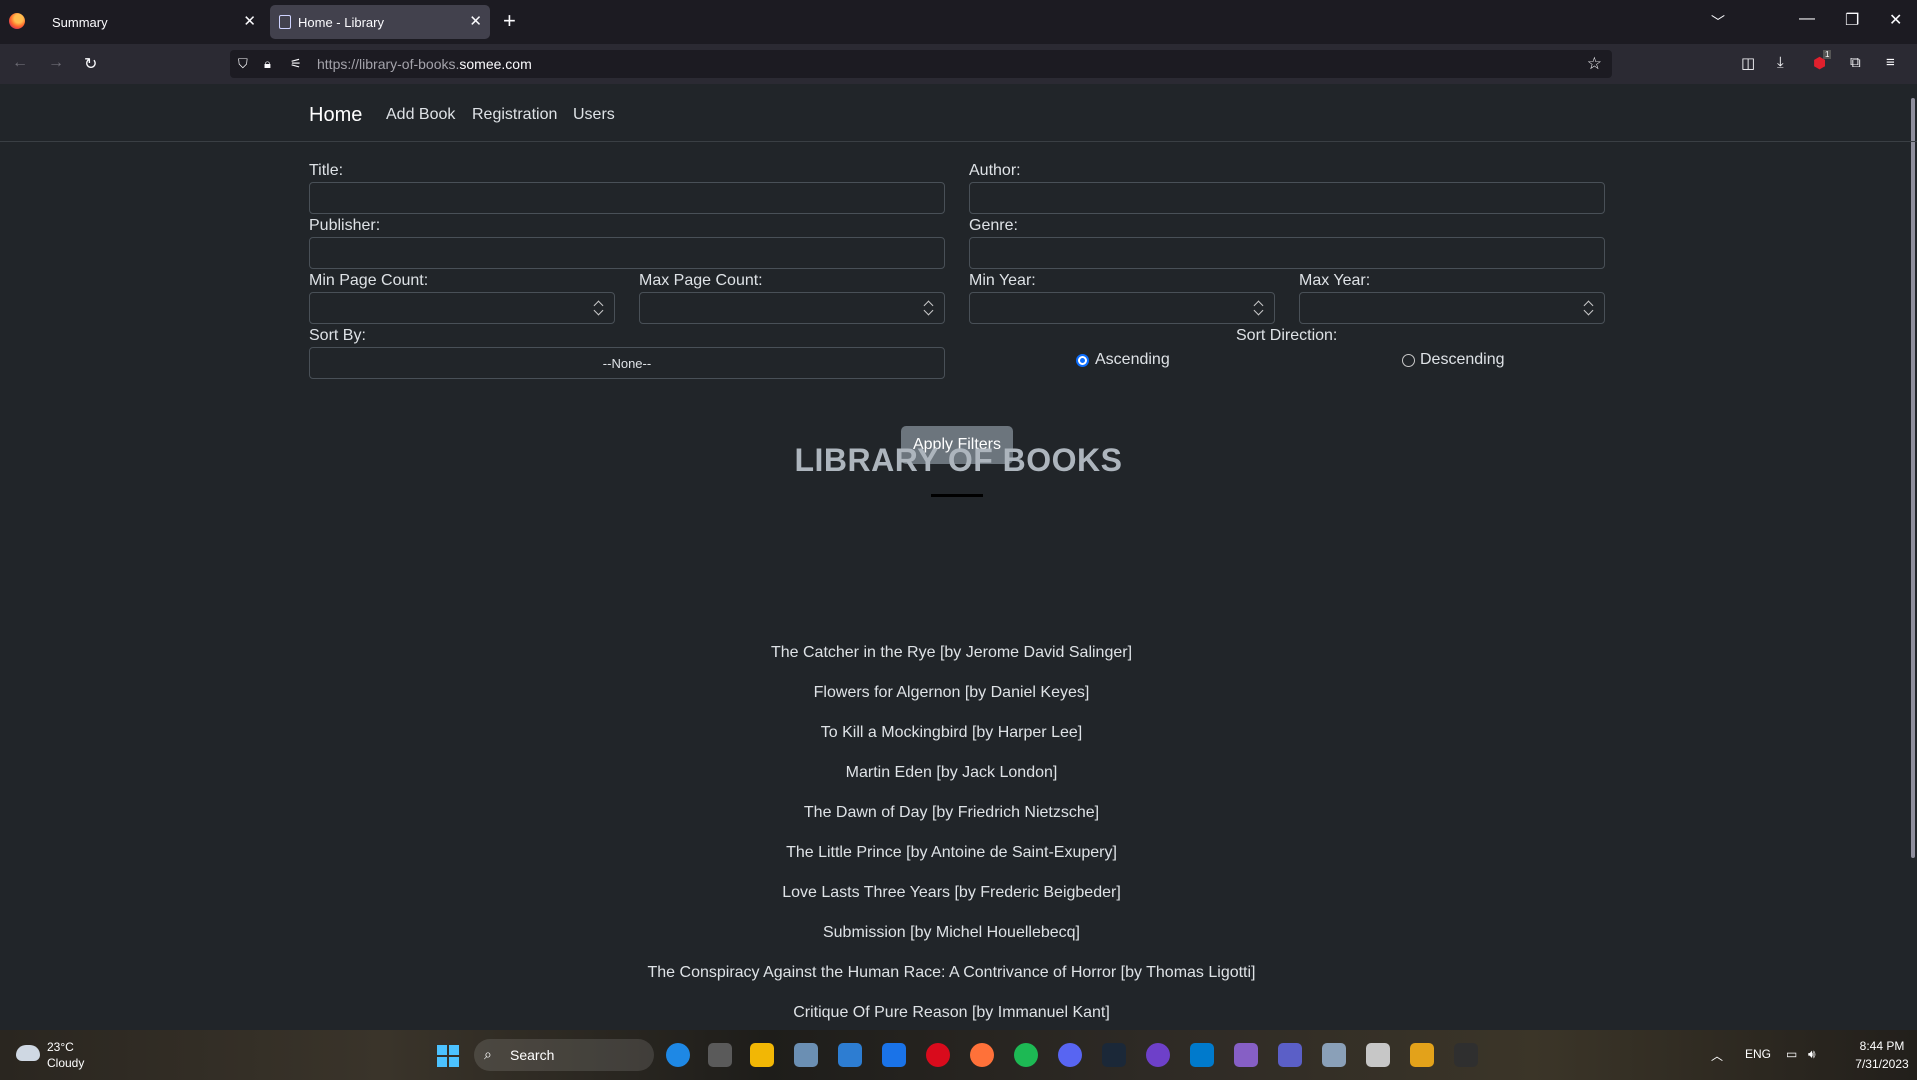 Image resolution: width=1917 pixels, height=1080 pixels. What do you see at coordinates (1855, 62) in the screenshot?
I see `extensions-puzzle-icon: ⧉` at bounding box center [1855, 62].